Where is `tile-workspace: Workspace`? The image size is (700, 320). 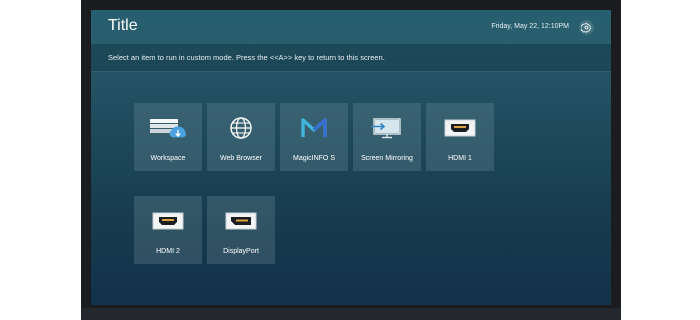
tile-workspace: Workspace is located at coordinates (168, 137).